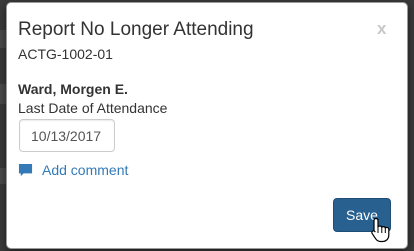 Image resolution: width=414 pixels, height=251 pixels. What do you see at coordinates (25, 169) in the screenshot?
I see `comment-icon` at bounding box center [25, 169].